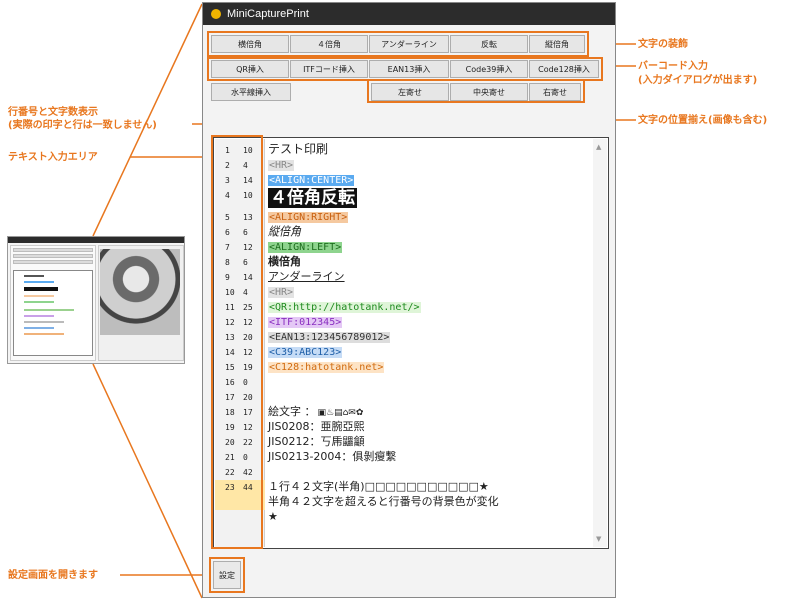 The height and width of the screenshot is (600, 800). What do you see at coordinates (410, 92) in the screenshot?
I see `align-left-button: 左寄せ` at bounding box center [410, 92].